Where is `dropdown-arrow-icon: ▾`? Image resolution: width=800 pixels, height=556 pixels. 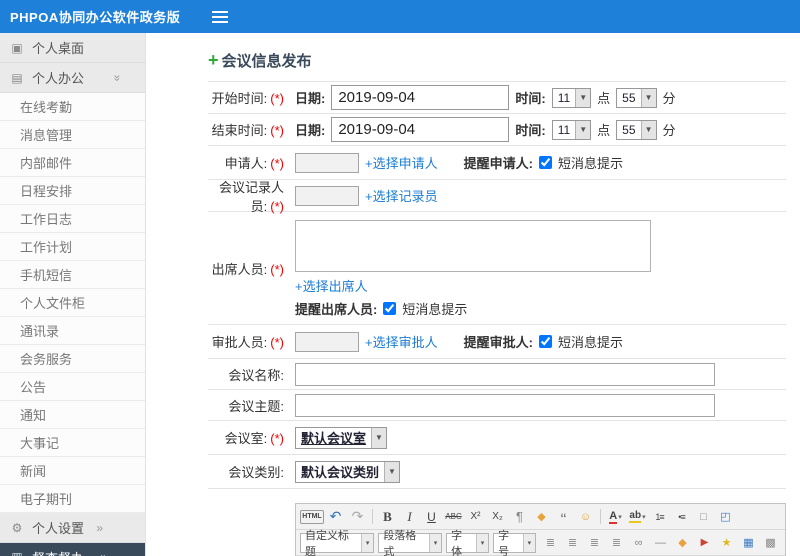 dropdown-arrow-icon: ▾ is located at coordinates (482, 542).